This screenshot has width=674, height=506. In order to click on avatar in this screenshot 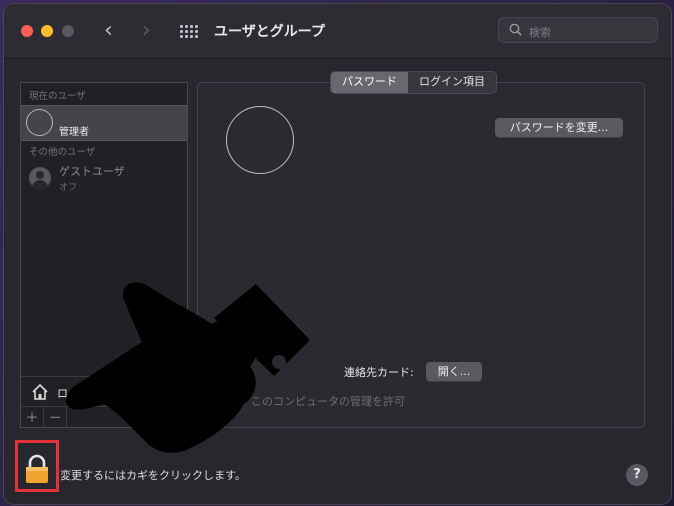, I will do `click(39, 122)`.